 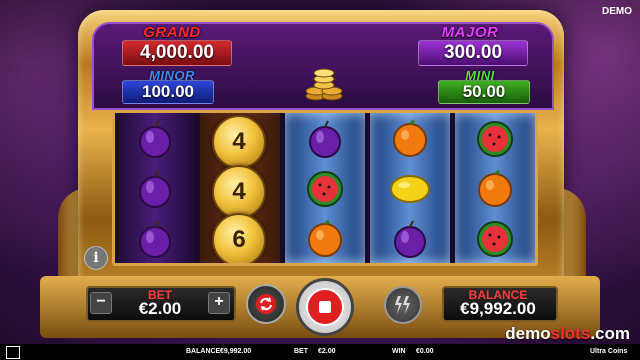 I want to click on grand-jackpot-value: 4,000.00, so click(x=177, y=53).